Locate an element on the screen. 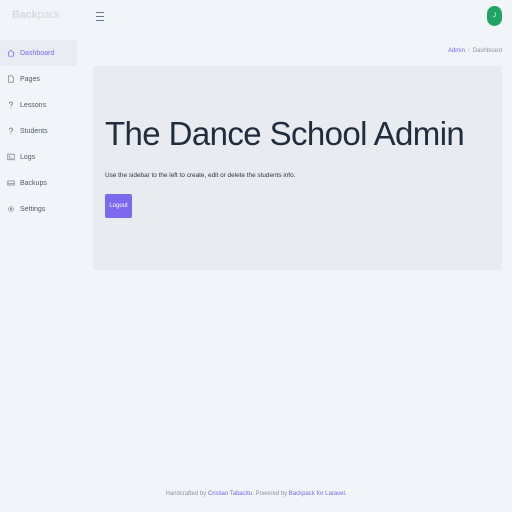  sidebar-item-label: Students is located at coordinates (34, 131).